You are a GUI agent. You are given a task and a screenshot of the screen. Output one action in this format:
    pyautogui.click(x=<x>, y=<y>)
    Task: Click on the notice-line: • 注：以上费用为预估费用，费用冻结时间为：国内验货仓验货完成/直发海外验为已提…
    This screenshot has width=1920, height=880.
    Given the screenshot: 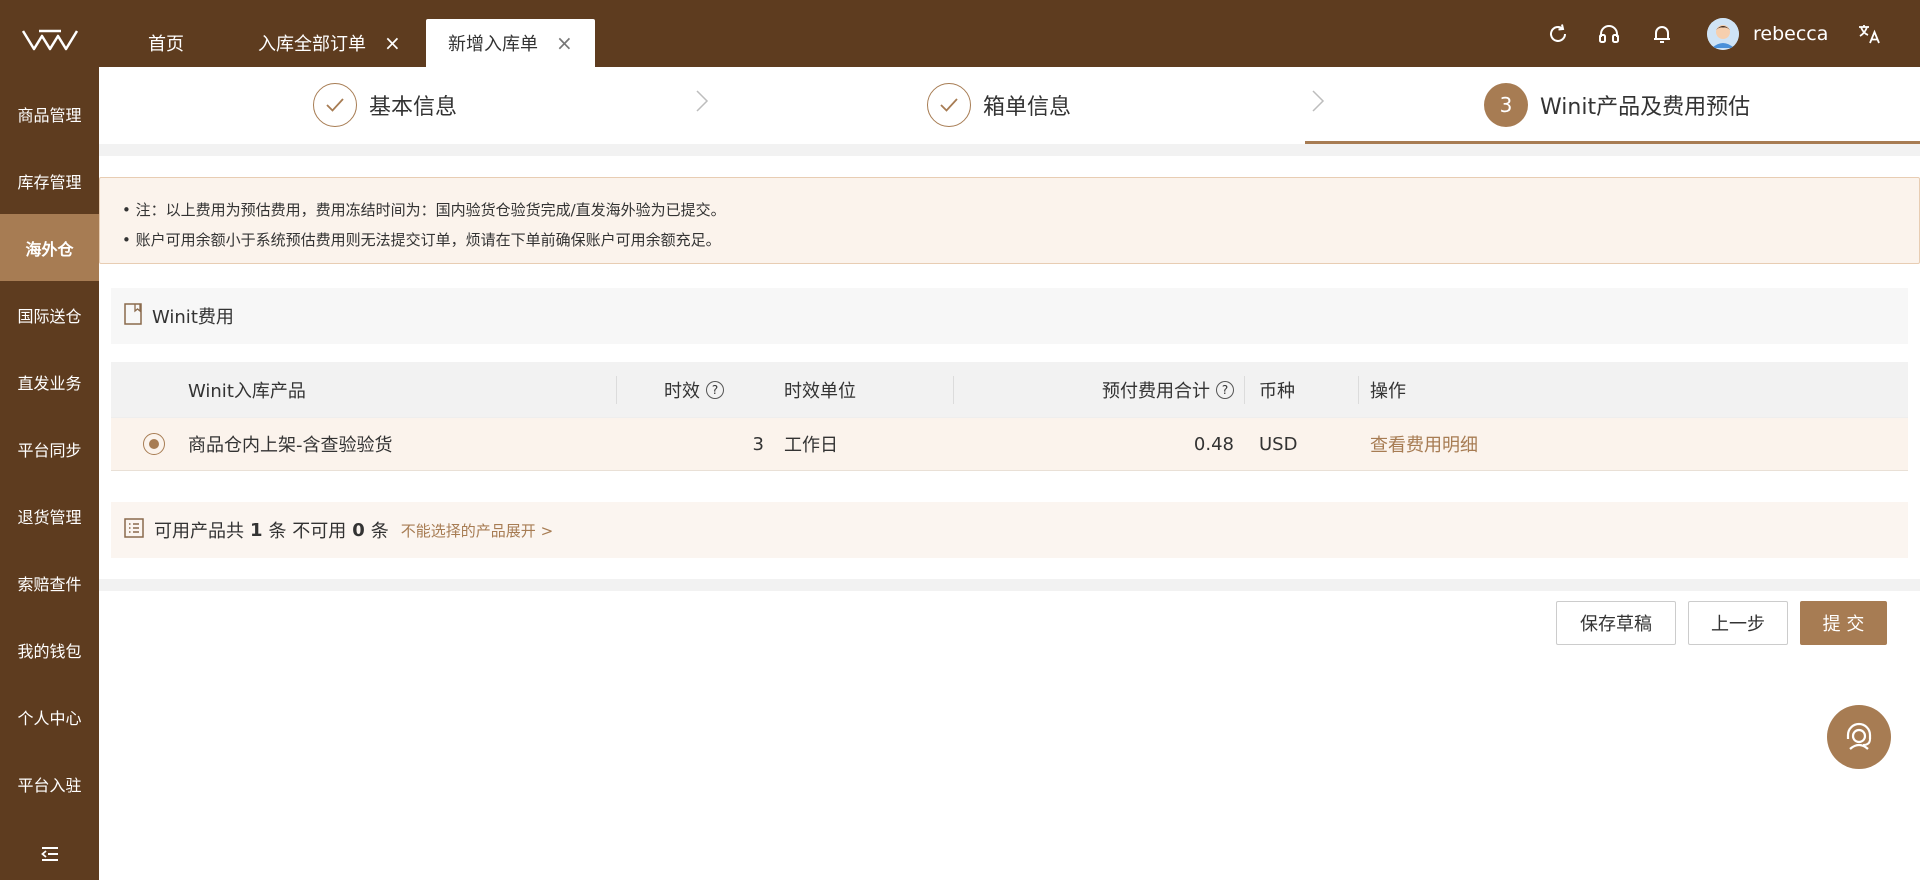 What is the action you would take?
    pyautogui.click(x=424, y=210)
    